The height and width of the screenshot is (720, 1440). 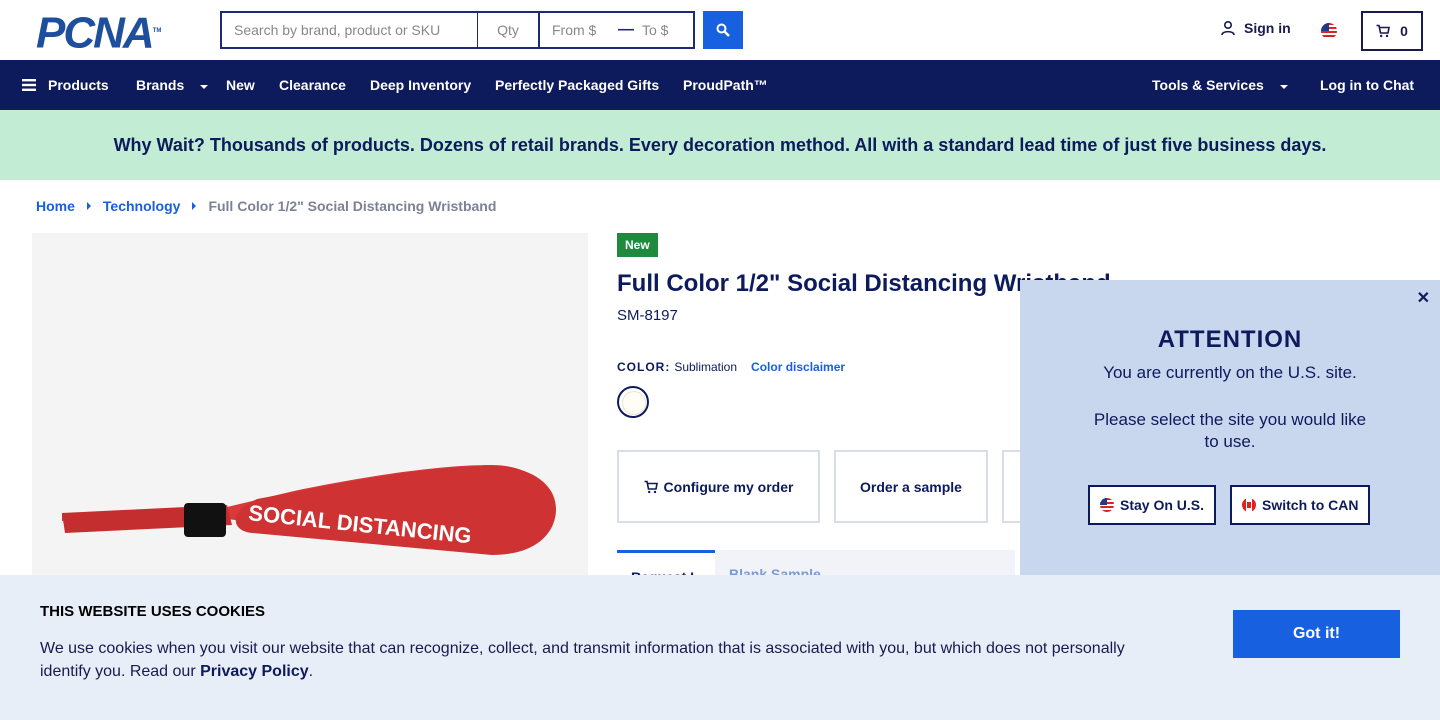 What do you see at coordinates (1310, 505) in the screenshot?
I see `switch-can-label: Switch to CAN` at bounding box center [1310, 505].